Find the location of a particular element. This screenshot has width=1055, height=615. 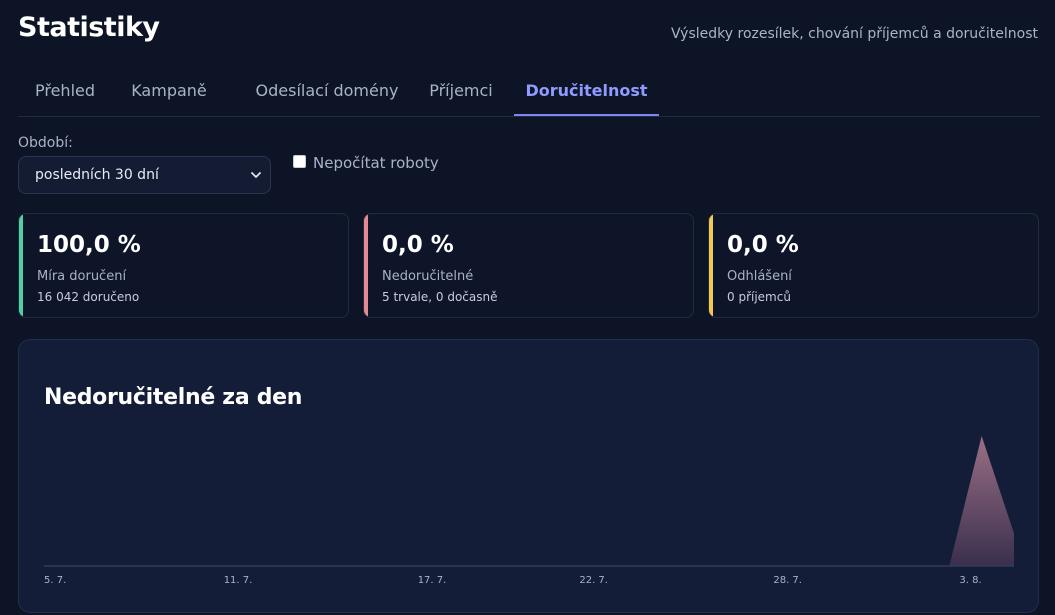

tab-prehled: Přehled is located at coordinates (65, 91).